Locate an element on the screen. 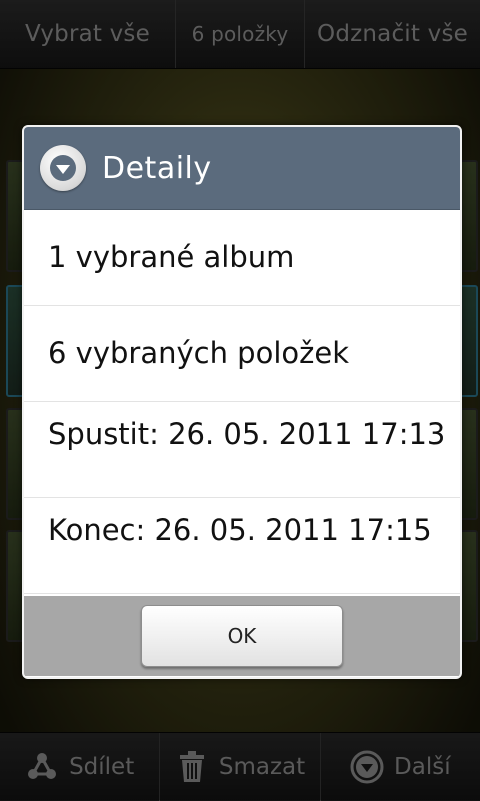 This screenshot has height=801, width=480. detail-row-start: Spustit: 26. 05. 2011 17:13 is located at coordinates (242, 450).